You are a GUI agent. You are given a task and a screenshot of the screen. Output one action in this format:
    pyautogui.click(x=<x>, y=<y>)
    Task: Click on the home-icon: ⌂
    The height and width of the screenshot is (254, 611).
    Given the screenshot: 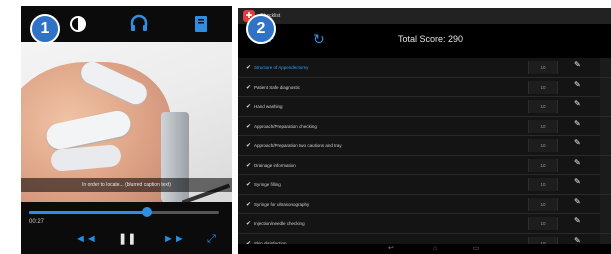 What is the action you would take?
    pyautogui.click(x=435, y=249)
    